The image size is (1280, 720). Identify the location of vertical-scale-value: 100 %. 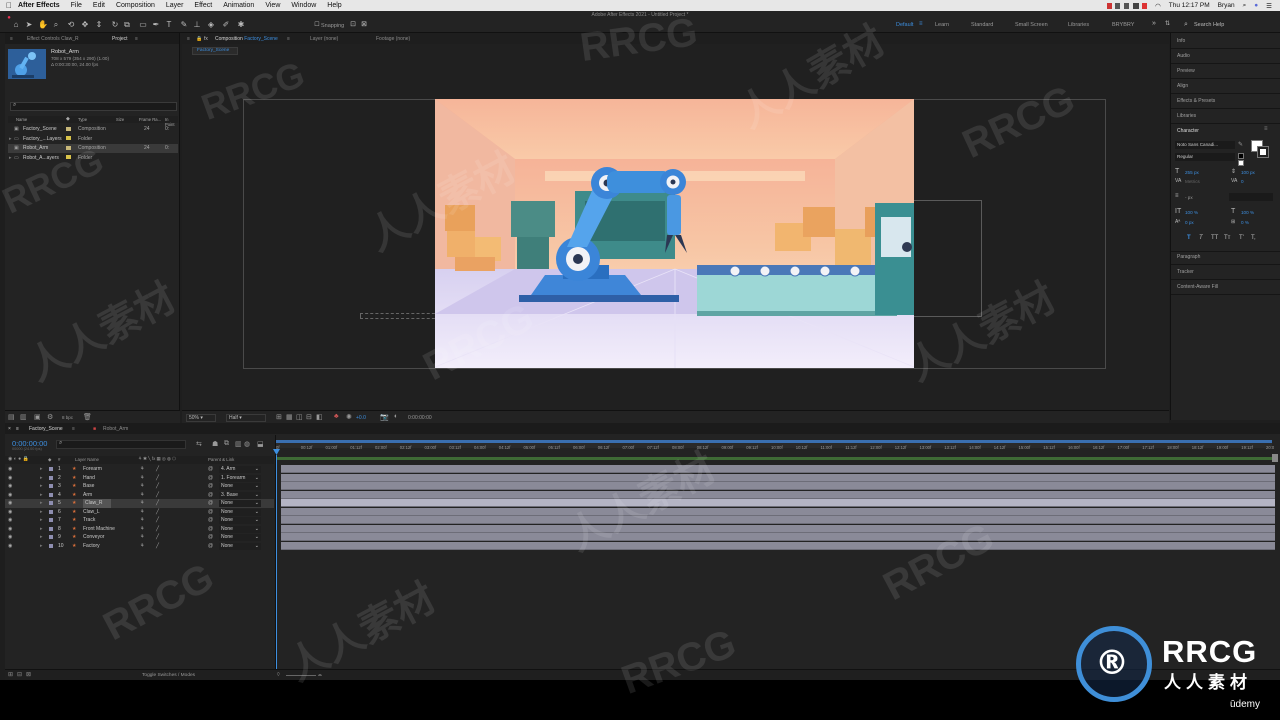
(1191, 212).